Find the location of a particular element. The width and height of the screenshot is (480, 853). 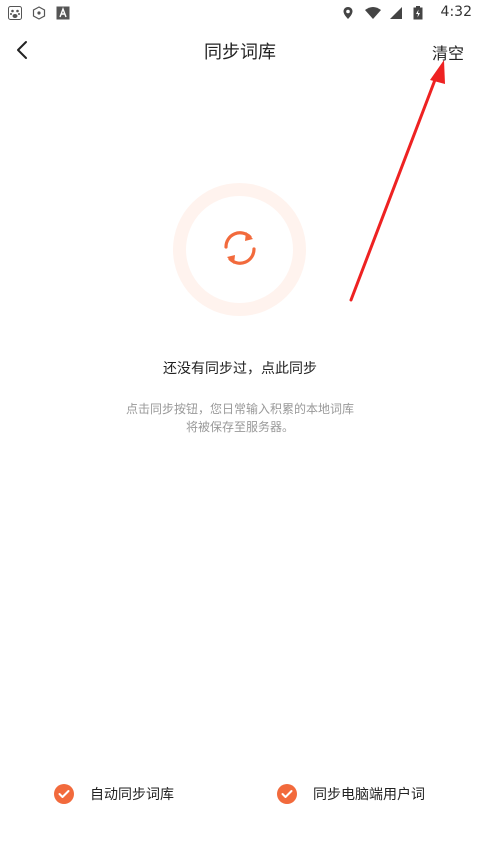

empty-state-desc-line2: 将被保存至服务器。 is located at coordinates (239, 427).